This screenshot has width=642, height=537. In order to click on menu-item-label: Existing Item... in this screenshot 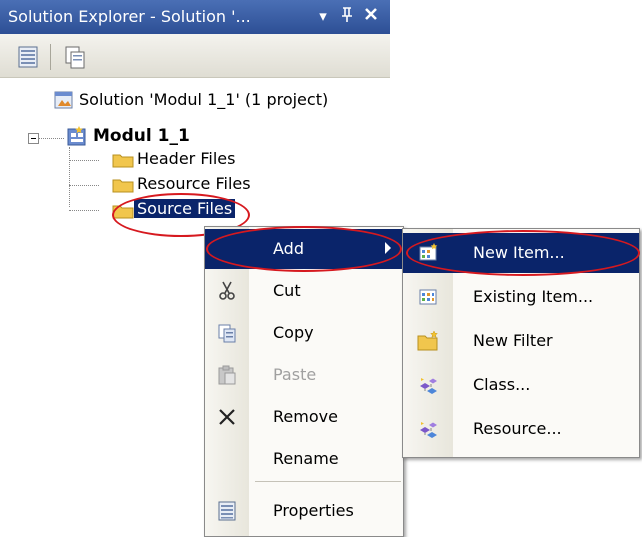, I will do `click(533, 296)`.